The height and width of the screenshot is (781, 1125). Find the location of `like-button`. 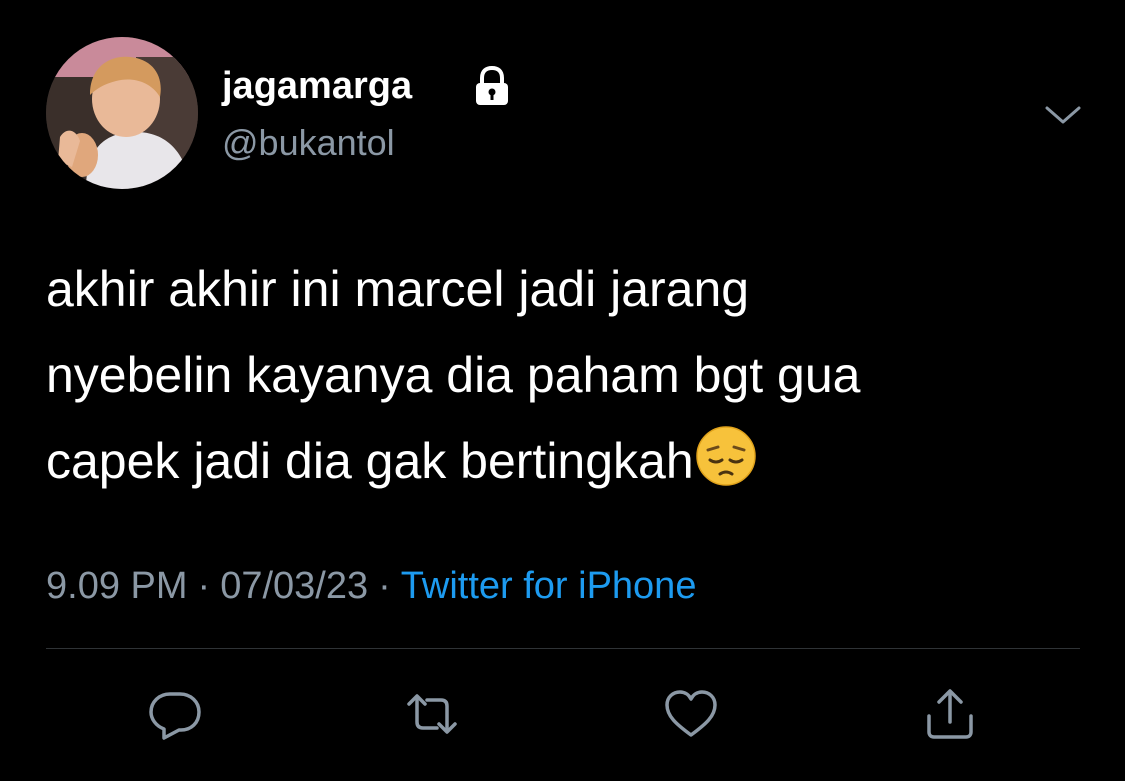

like-button is located at coordinates (691, 714).